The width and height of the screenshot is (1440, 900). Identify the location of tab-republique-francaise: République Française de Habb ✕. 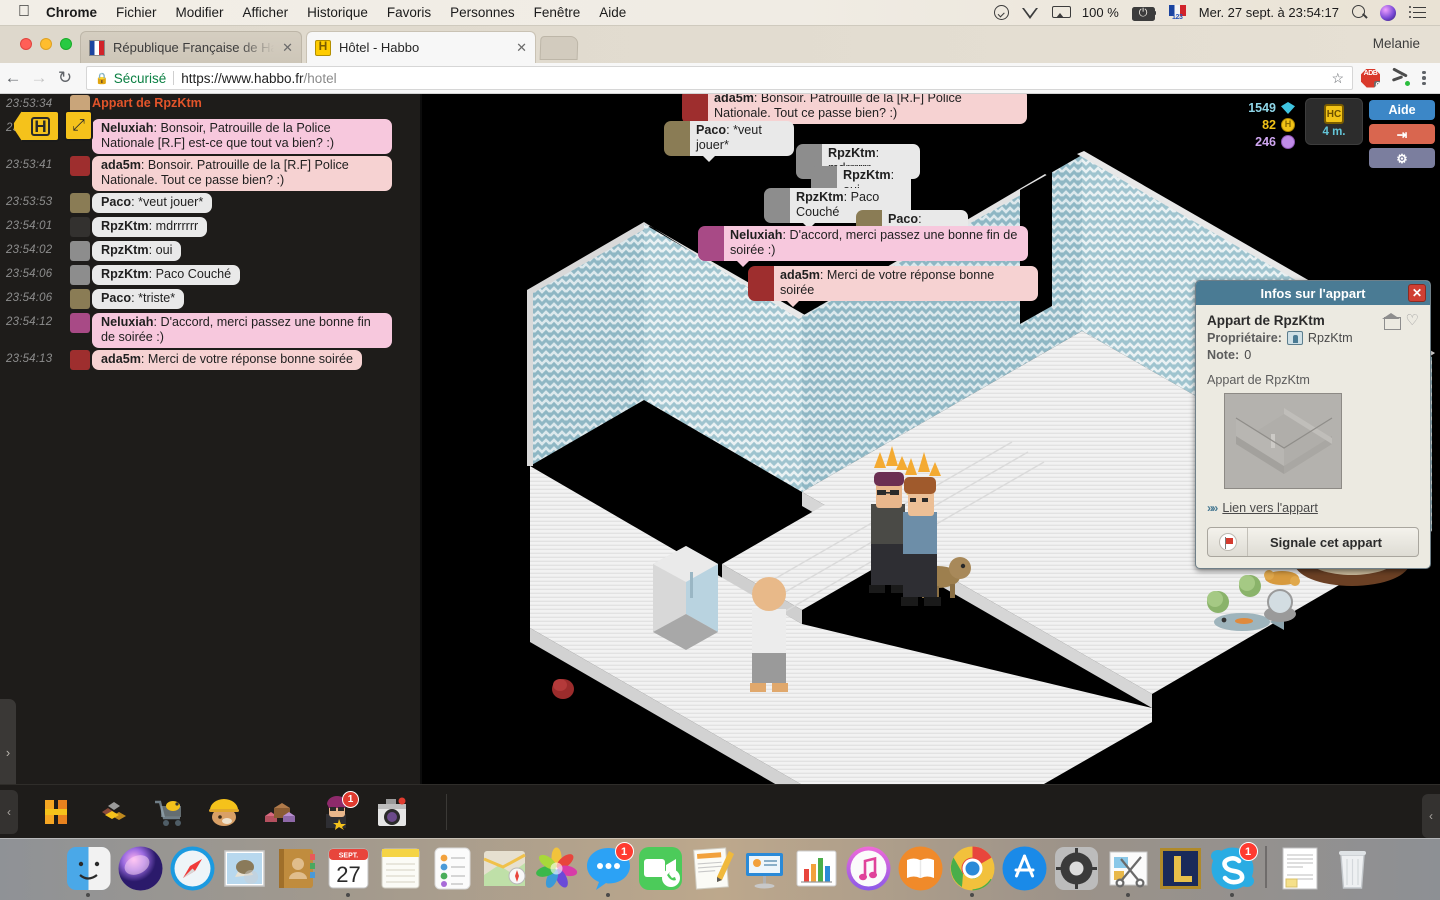
(191, 47).